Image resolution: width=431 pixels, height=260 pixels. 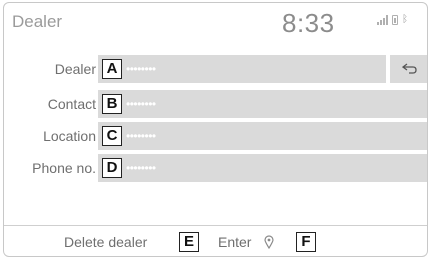 What do you see at coordinates (395, 20) in the screenshot?
I see `battery-icon` at bounding box center [395, 20].